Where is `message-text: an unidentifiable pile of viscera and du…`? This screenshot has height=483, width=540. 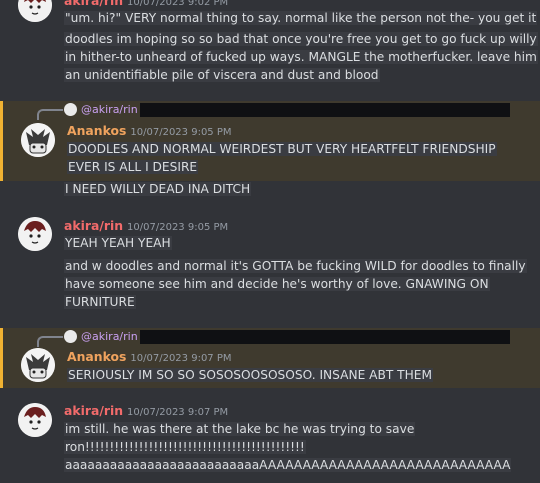
message-text: an unidentifiable pile of viscera and du… is located at coordinates (222, 75).